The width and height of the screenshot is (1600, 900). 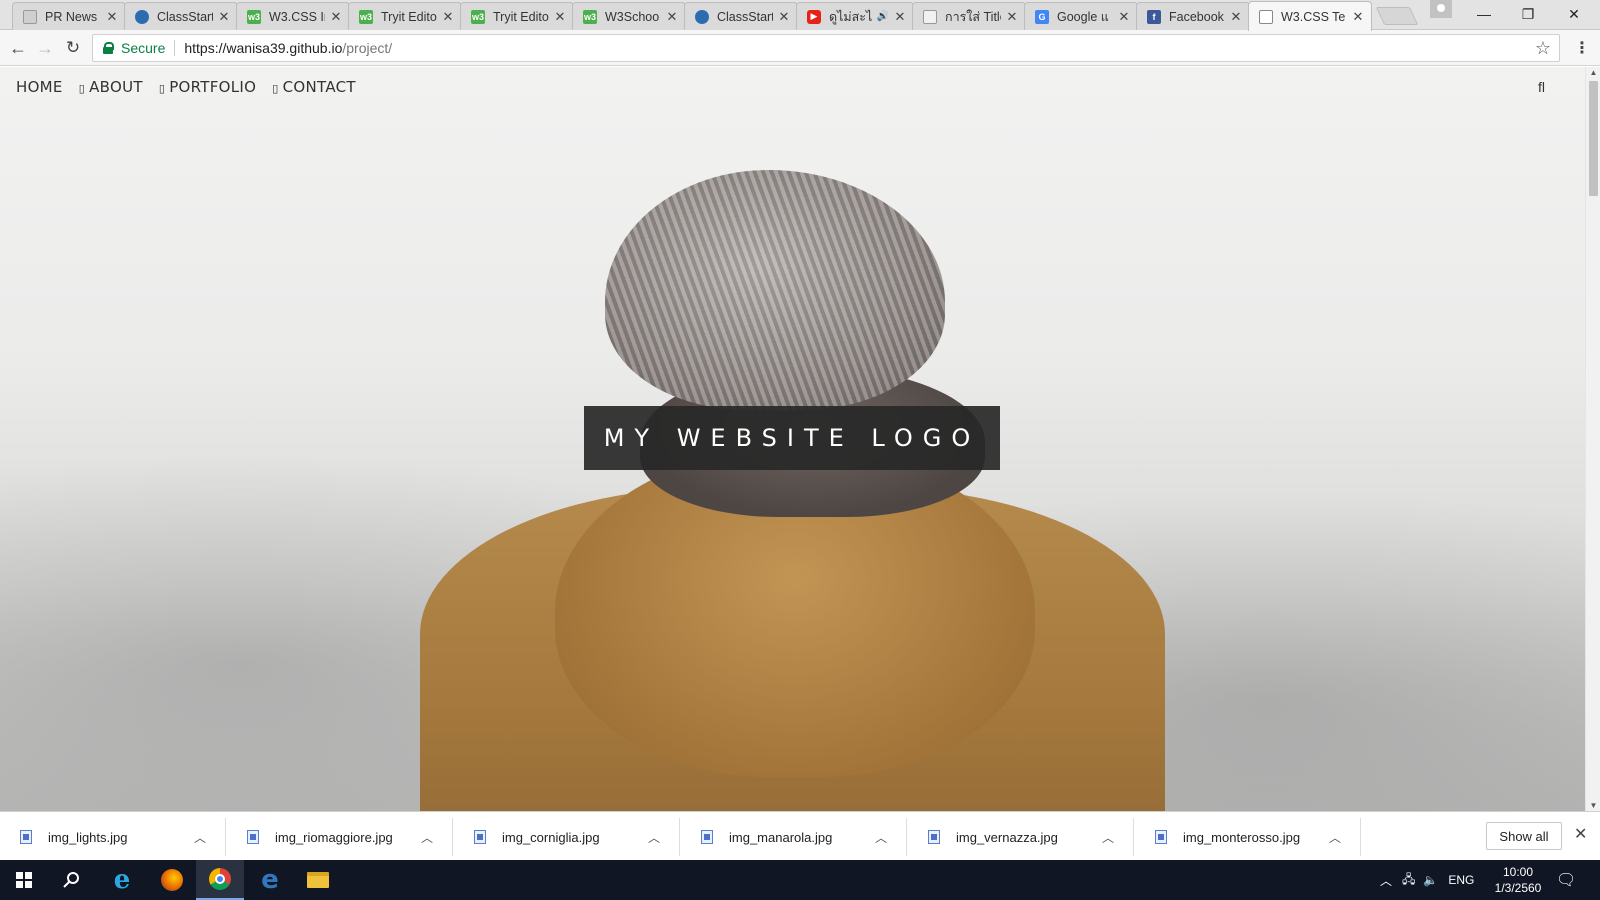 I want to click on search-icon, so click(x=72, y=880).